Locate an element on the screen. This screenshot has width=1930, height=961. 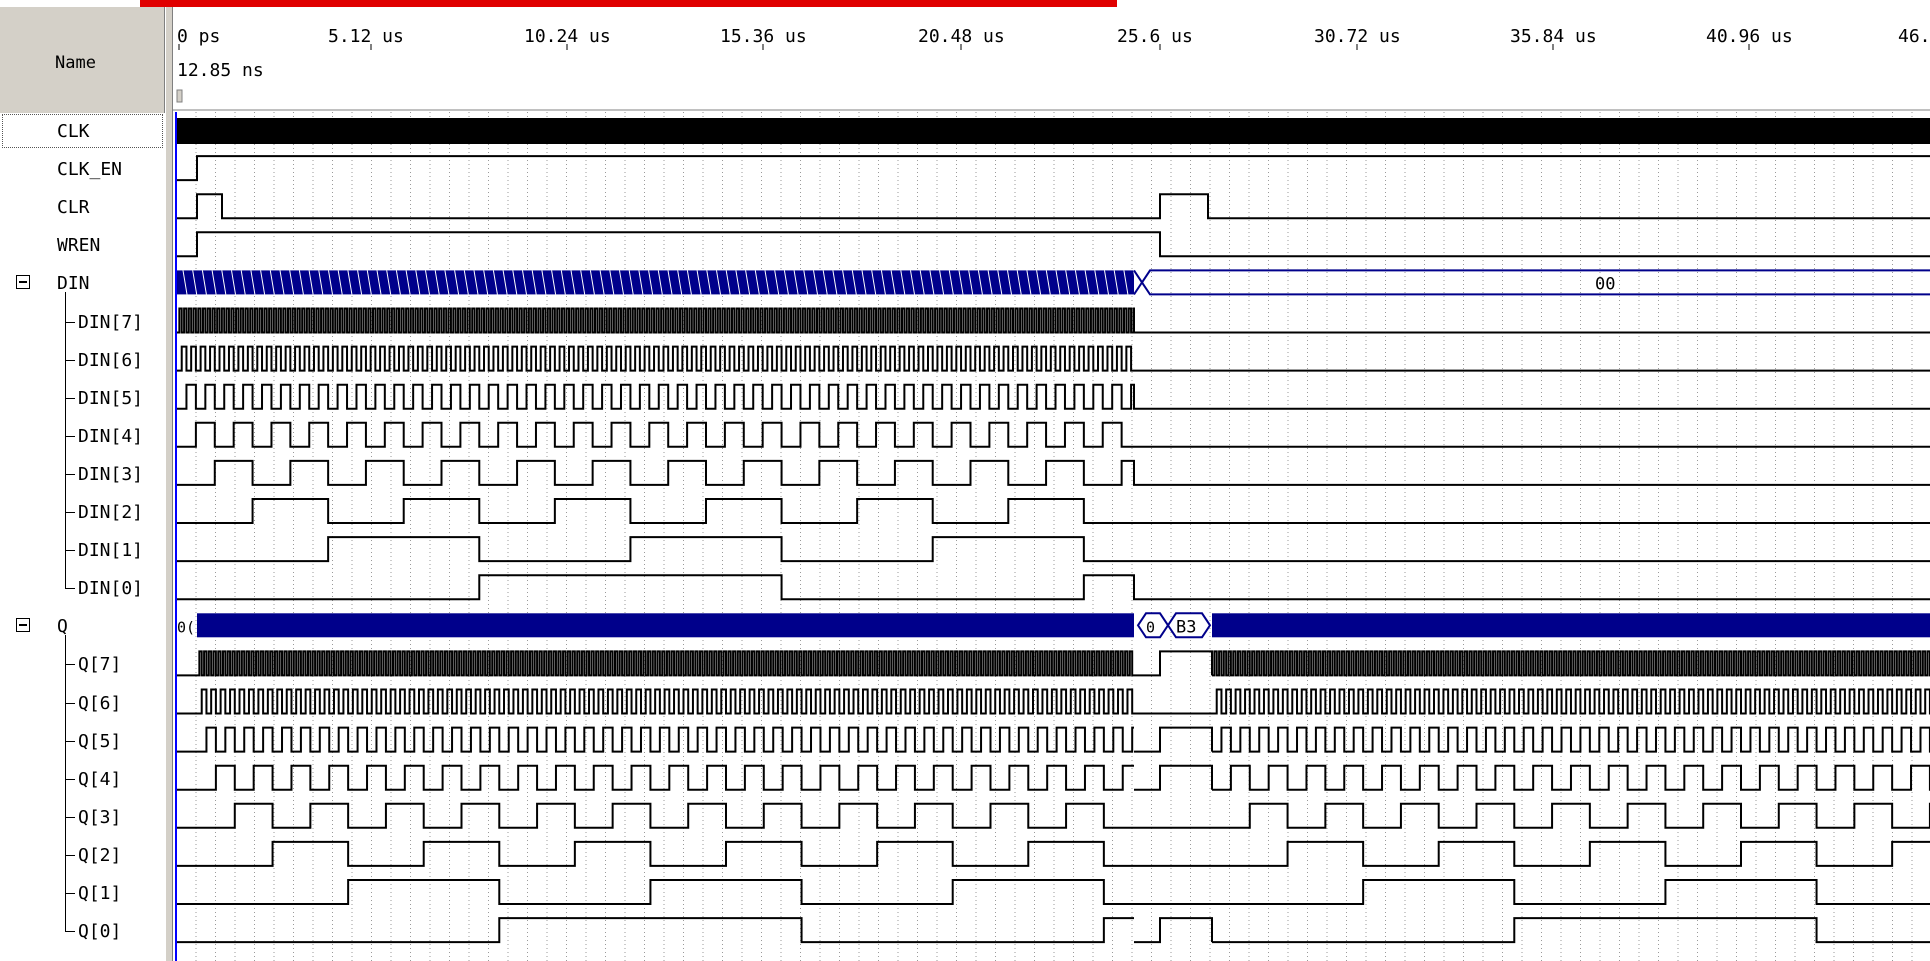
name-column-header: Name is located at coordinates (82, 60).